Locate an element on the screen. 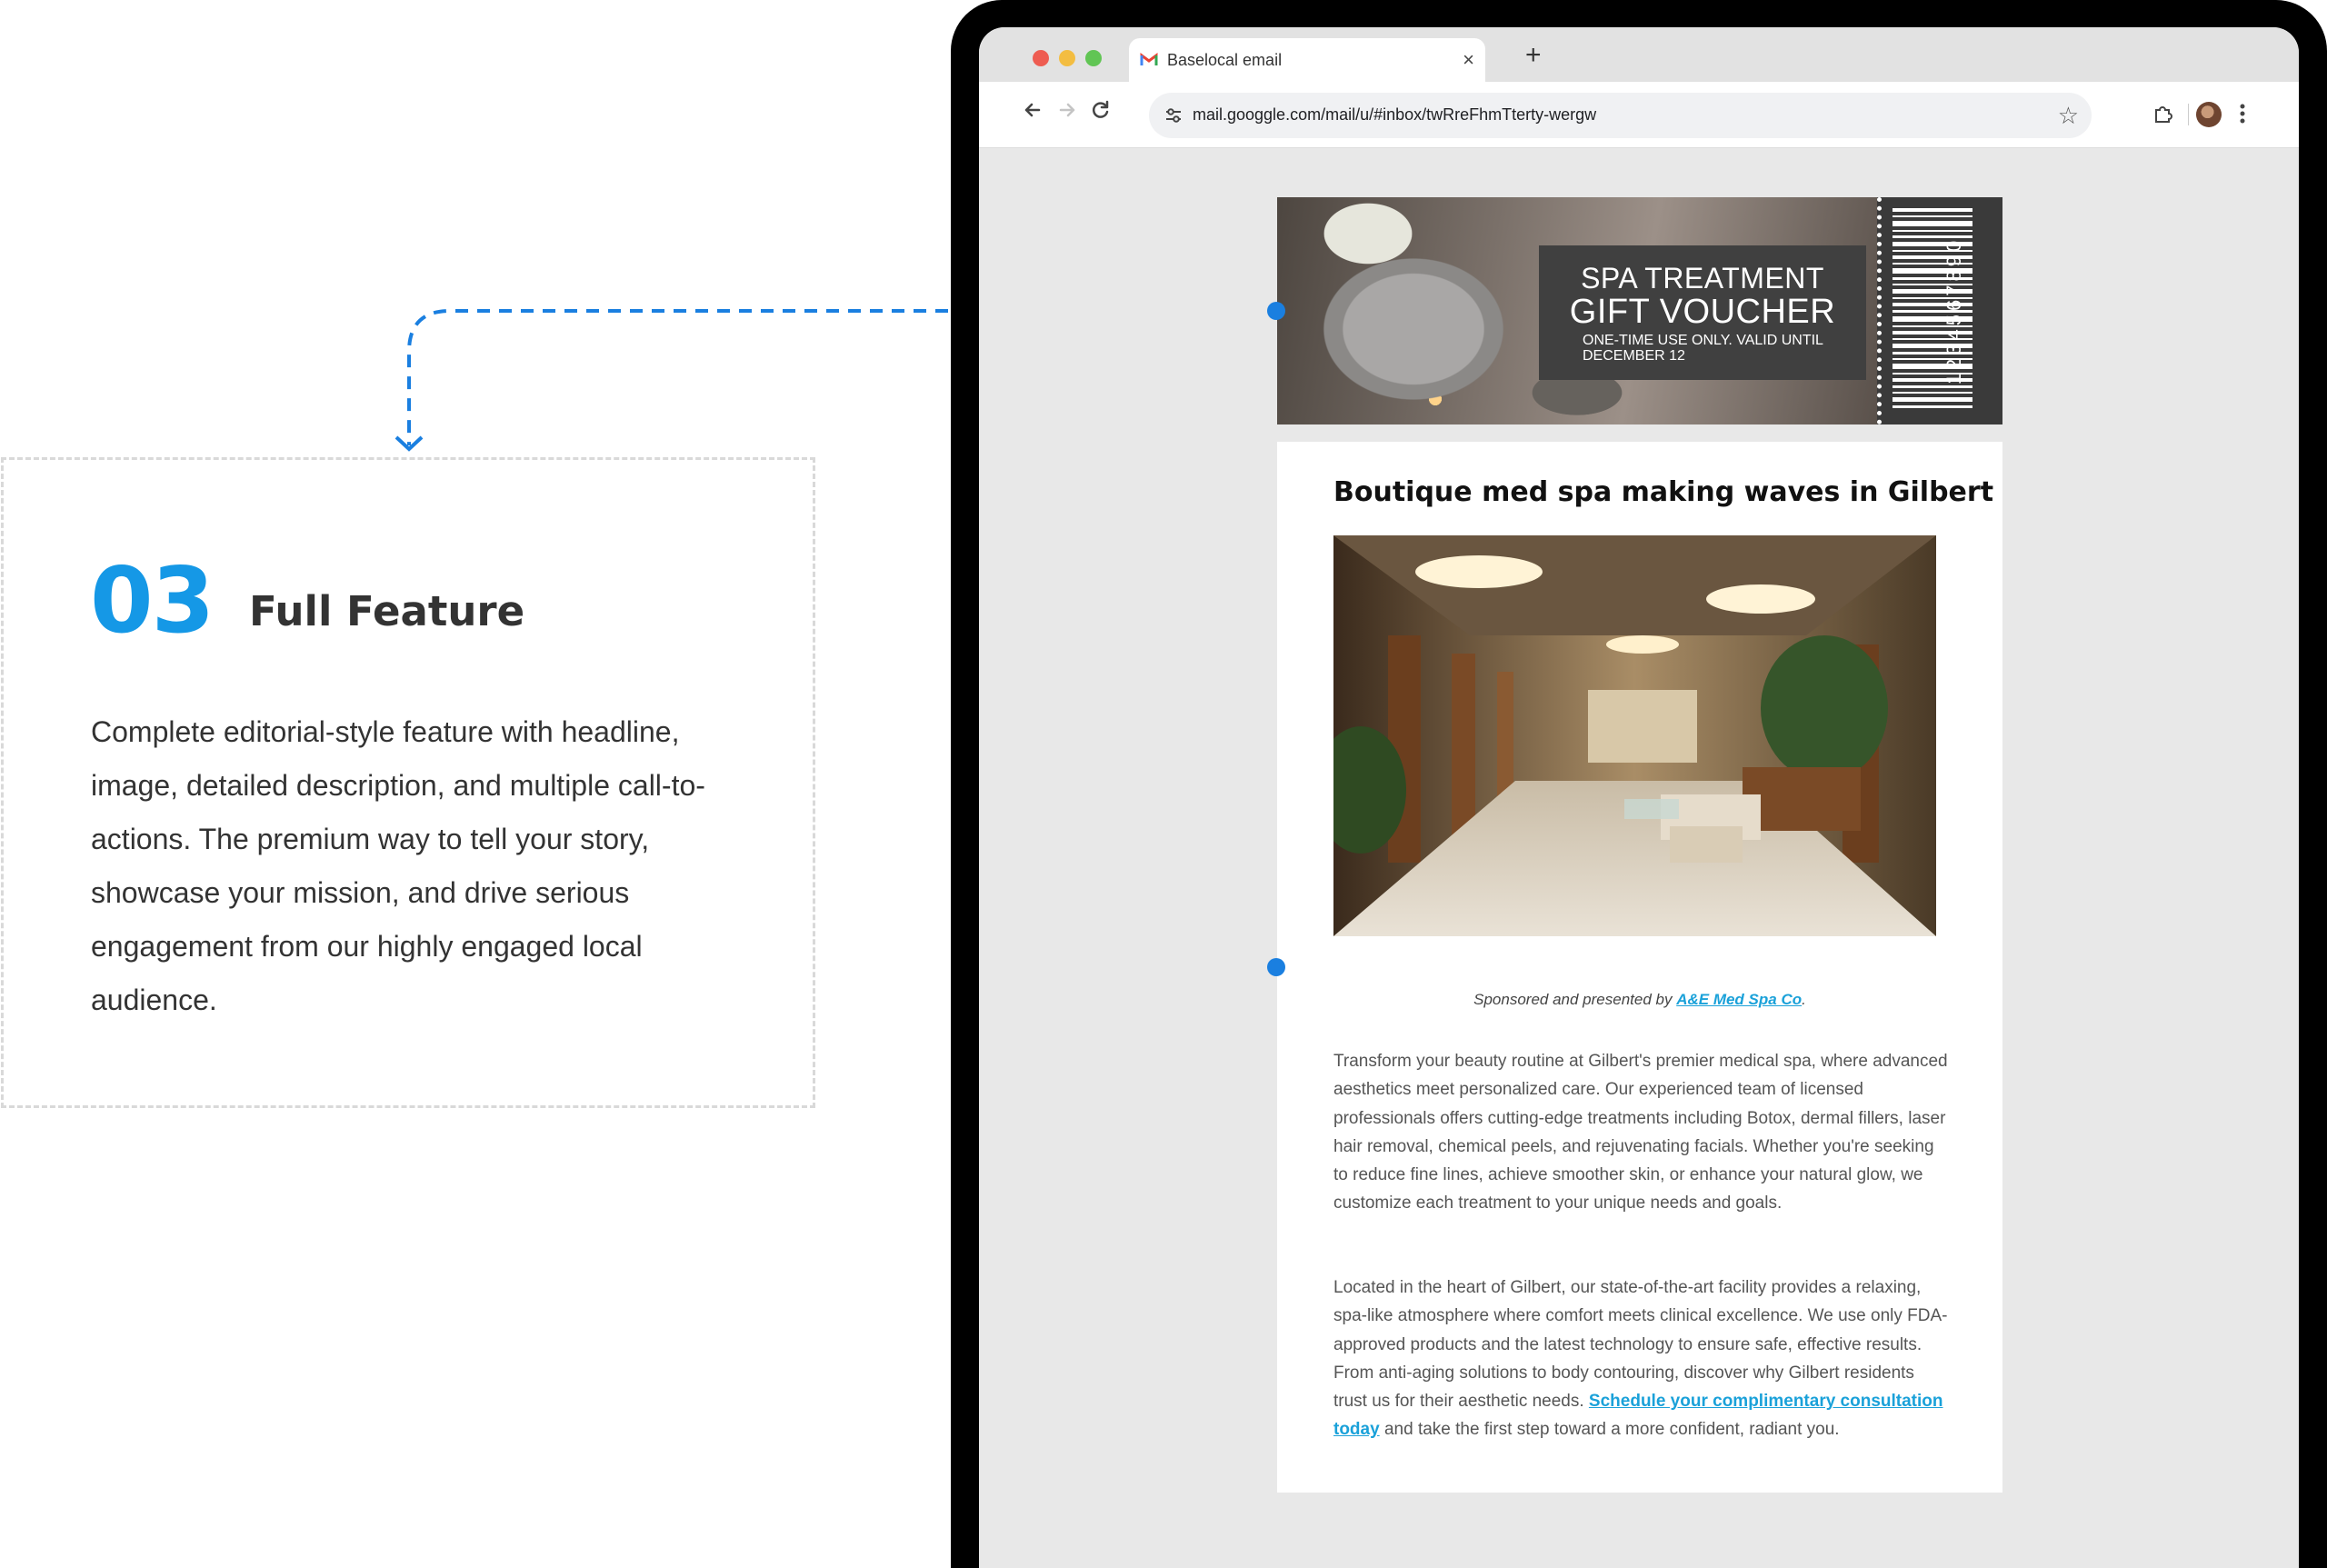 Image resolution: width=2327 pixels, height=1568 pixels. profile-avatar is located at coordinates (2209, 115).